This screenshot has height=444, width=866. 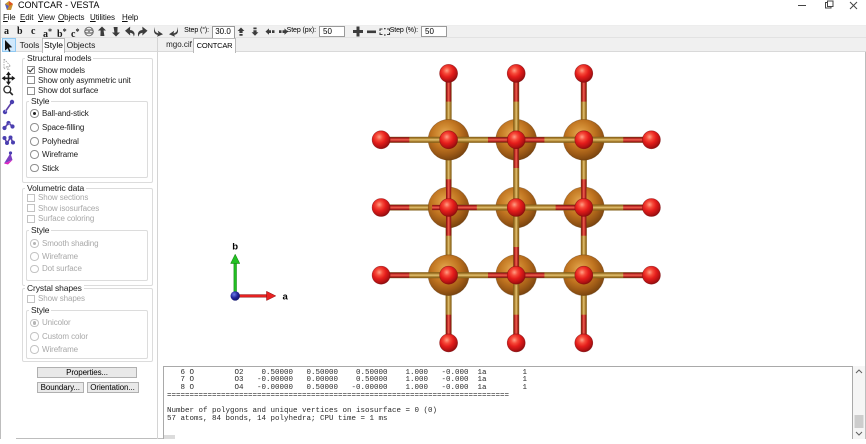 What do you see at coordinates (286, 297) in the screenshot?
I see `svg-text: a` at bounding box center [286, 297].